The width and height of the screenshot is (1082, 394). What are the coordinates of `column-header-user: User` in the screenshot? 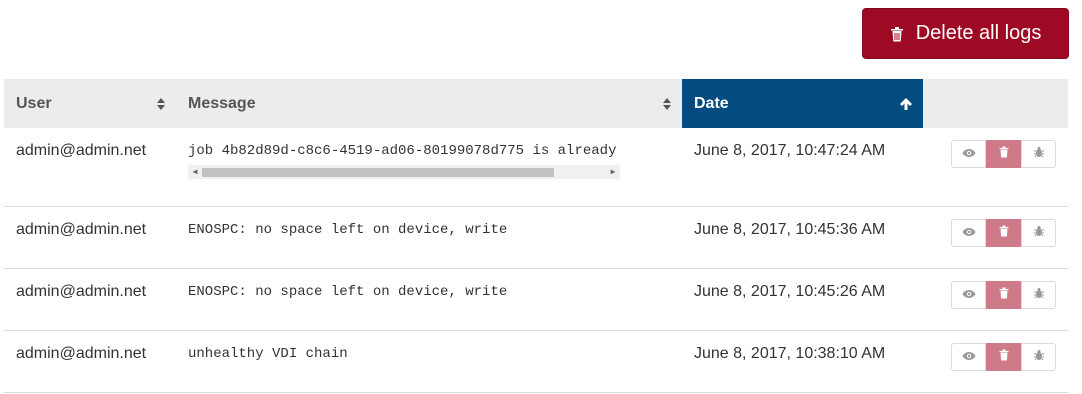 It's located at (90, 103).